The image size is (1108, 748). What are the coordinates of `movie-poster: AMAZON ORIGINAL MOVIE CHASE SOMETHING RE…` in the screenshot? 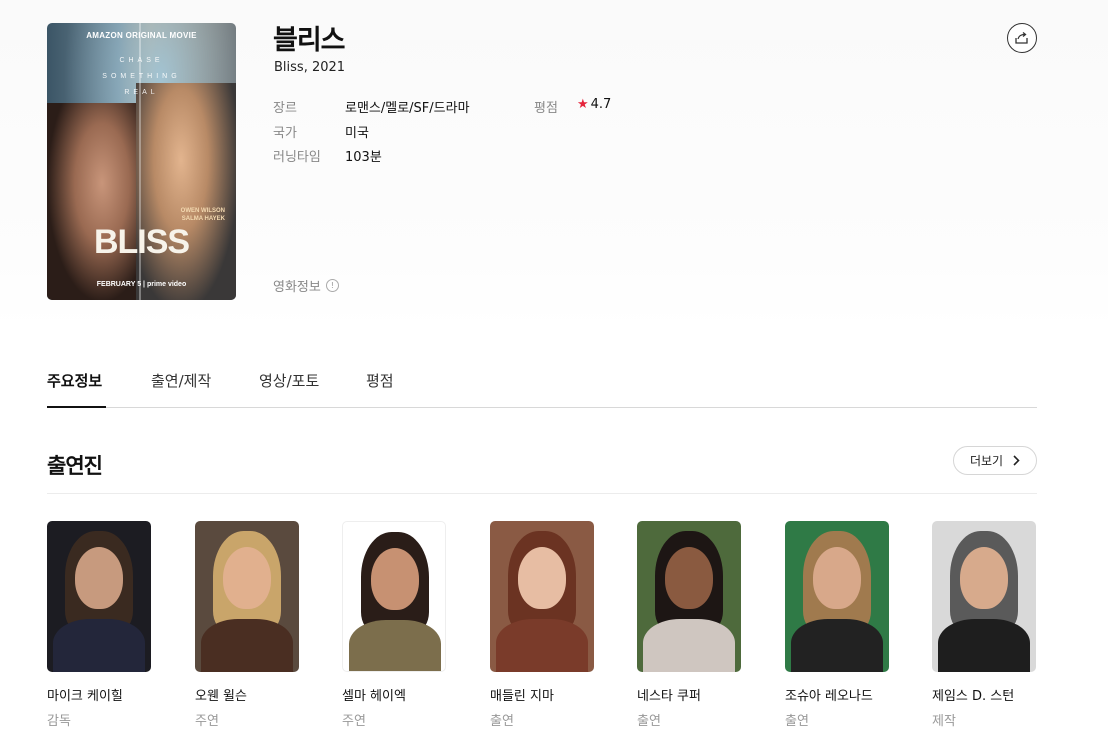 It's located at (141, 161).